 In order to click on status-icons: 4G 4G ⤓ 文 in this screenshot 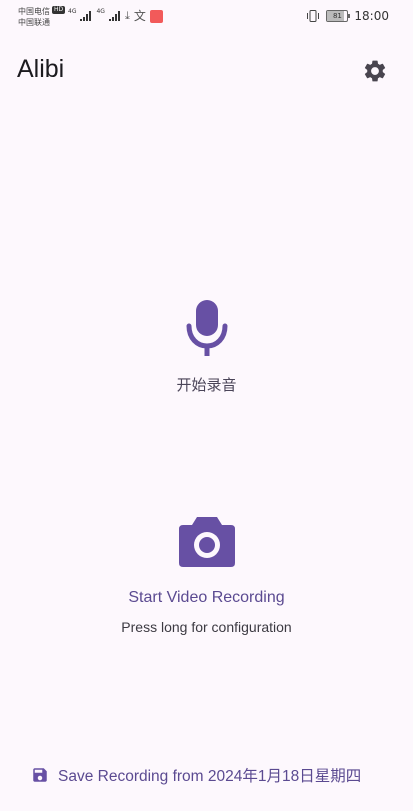, I will do `click(115, 16)`.